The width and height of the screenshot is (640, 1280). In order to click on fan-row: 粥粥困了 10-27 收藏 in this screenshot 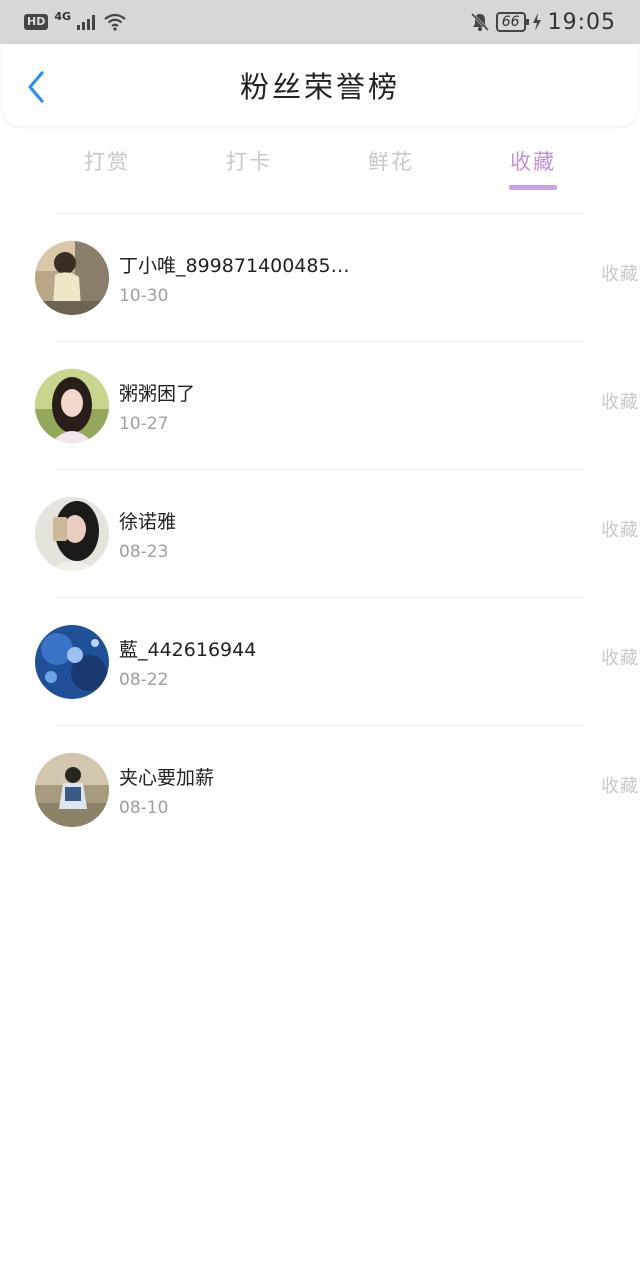, I will do `click(336, 406)`.